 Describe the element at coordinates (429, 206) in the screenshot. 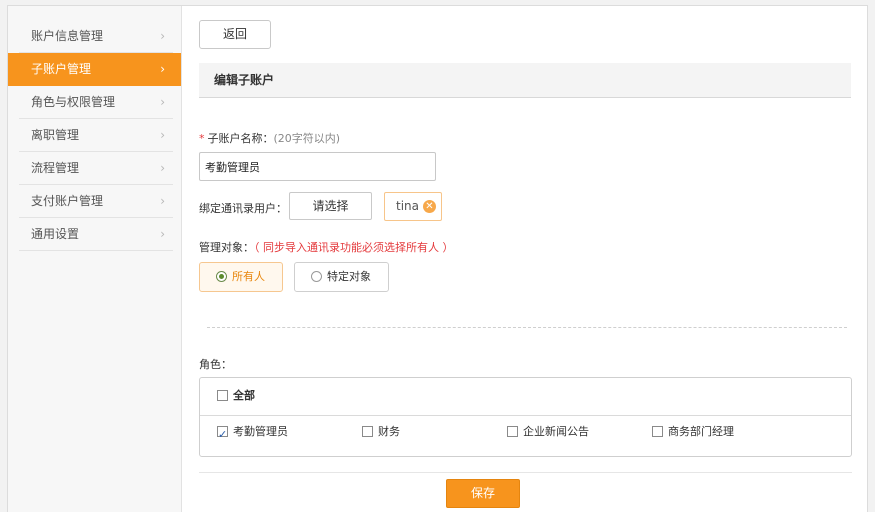

I see `remove-icon: ✕` at that location.